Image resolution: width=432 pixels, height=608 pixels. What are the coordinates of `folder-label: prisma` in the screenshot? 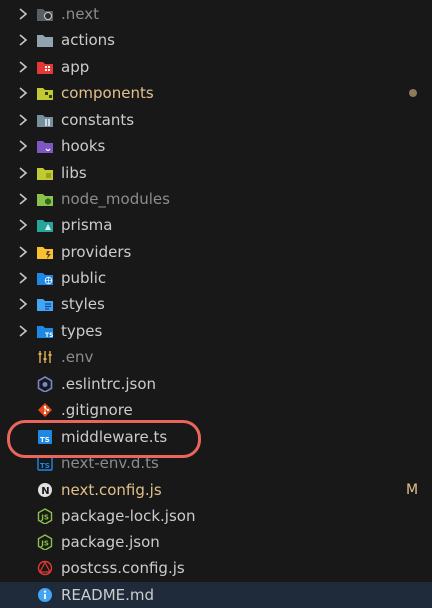 It's located at (87, 225).